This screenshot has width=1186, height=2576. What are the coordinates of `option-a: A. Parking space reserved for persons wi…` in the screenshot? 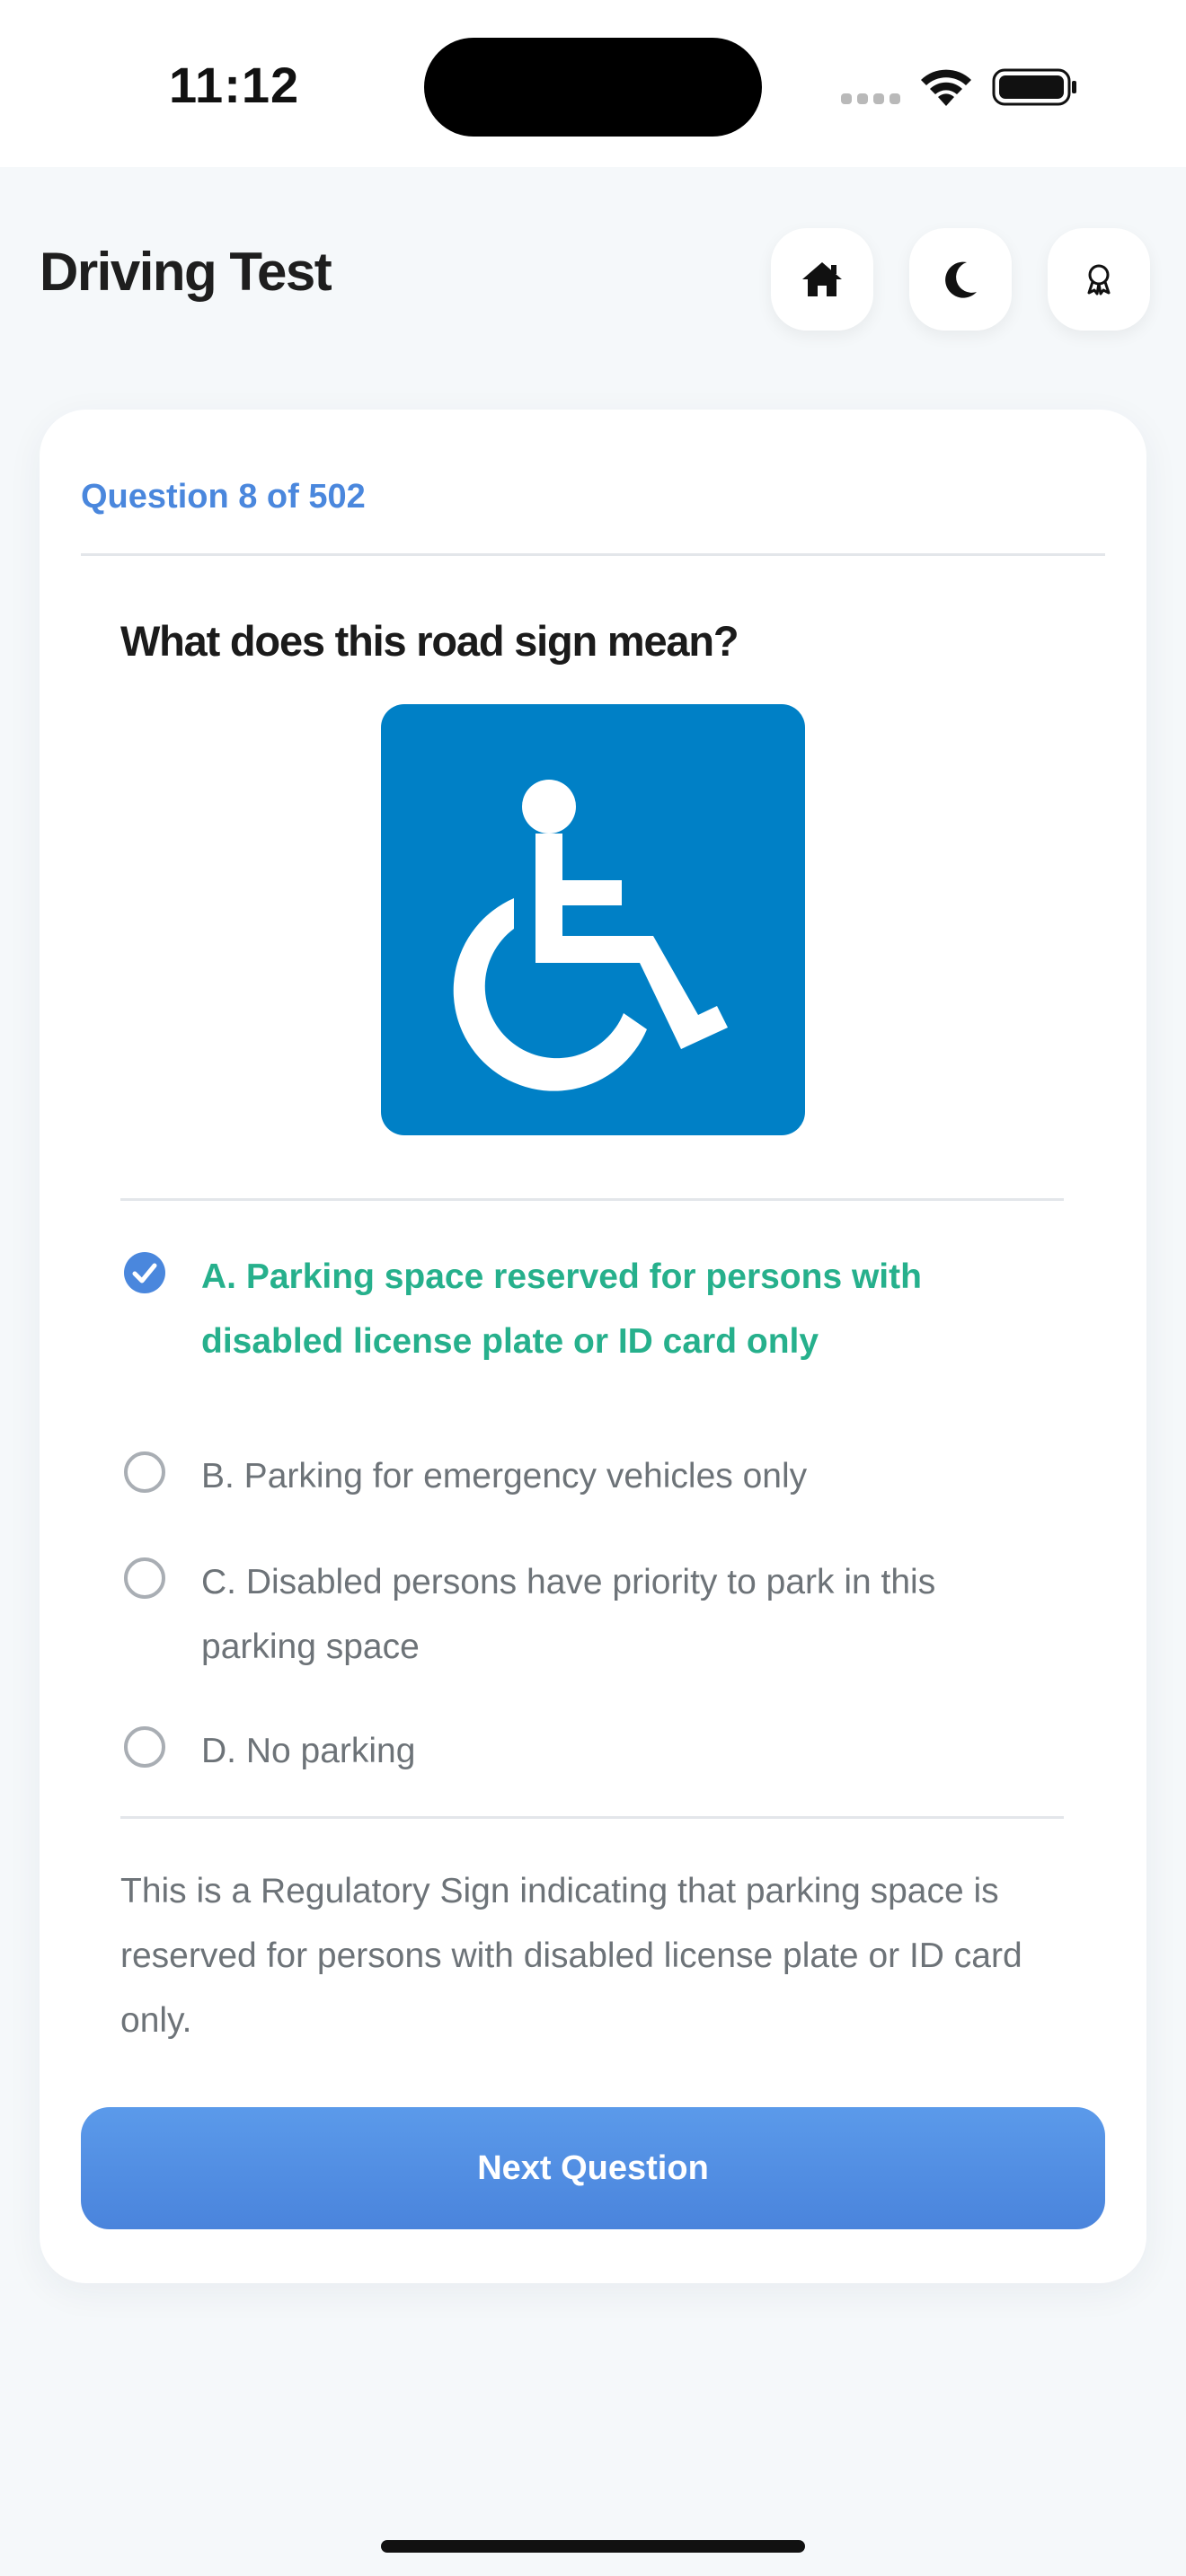 It's located at (600, 1312).